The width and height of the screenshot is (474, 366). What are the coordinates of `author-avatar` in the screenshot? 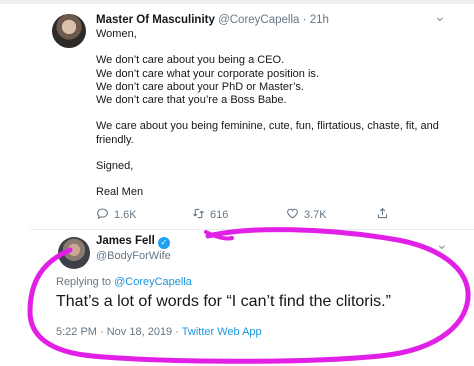 It's located at (69, 31).